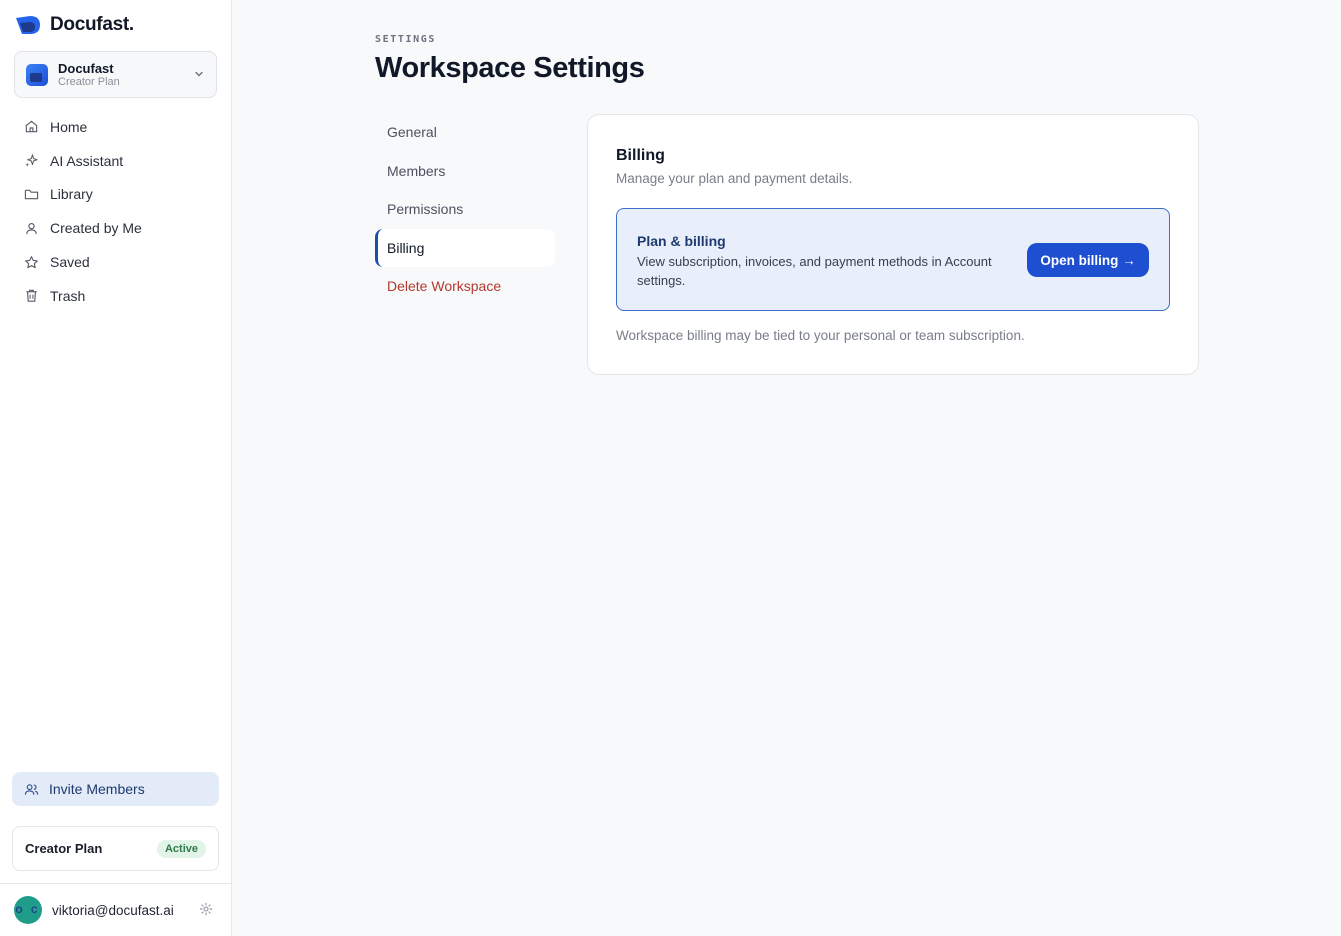 The image size is (1341, 936). What do you see at coordinates (116, 127) in the screenshot?
I see `sidebar-item-home: Home` at bounding box center [116, 127].